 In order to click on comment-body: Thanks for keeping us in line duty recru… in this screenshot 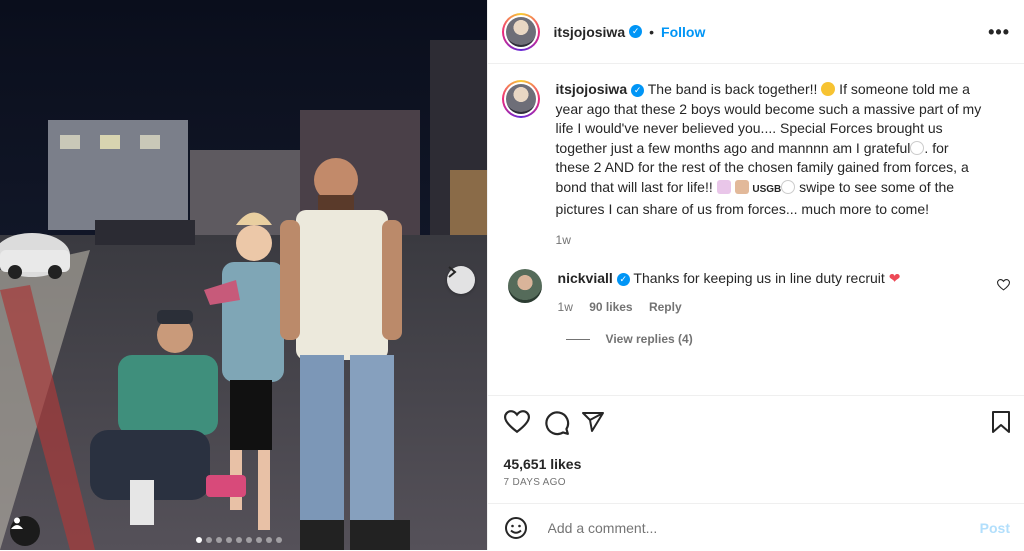, I will do `click(759, 278)`.